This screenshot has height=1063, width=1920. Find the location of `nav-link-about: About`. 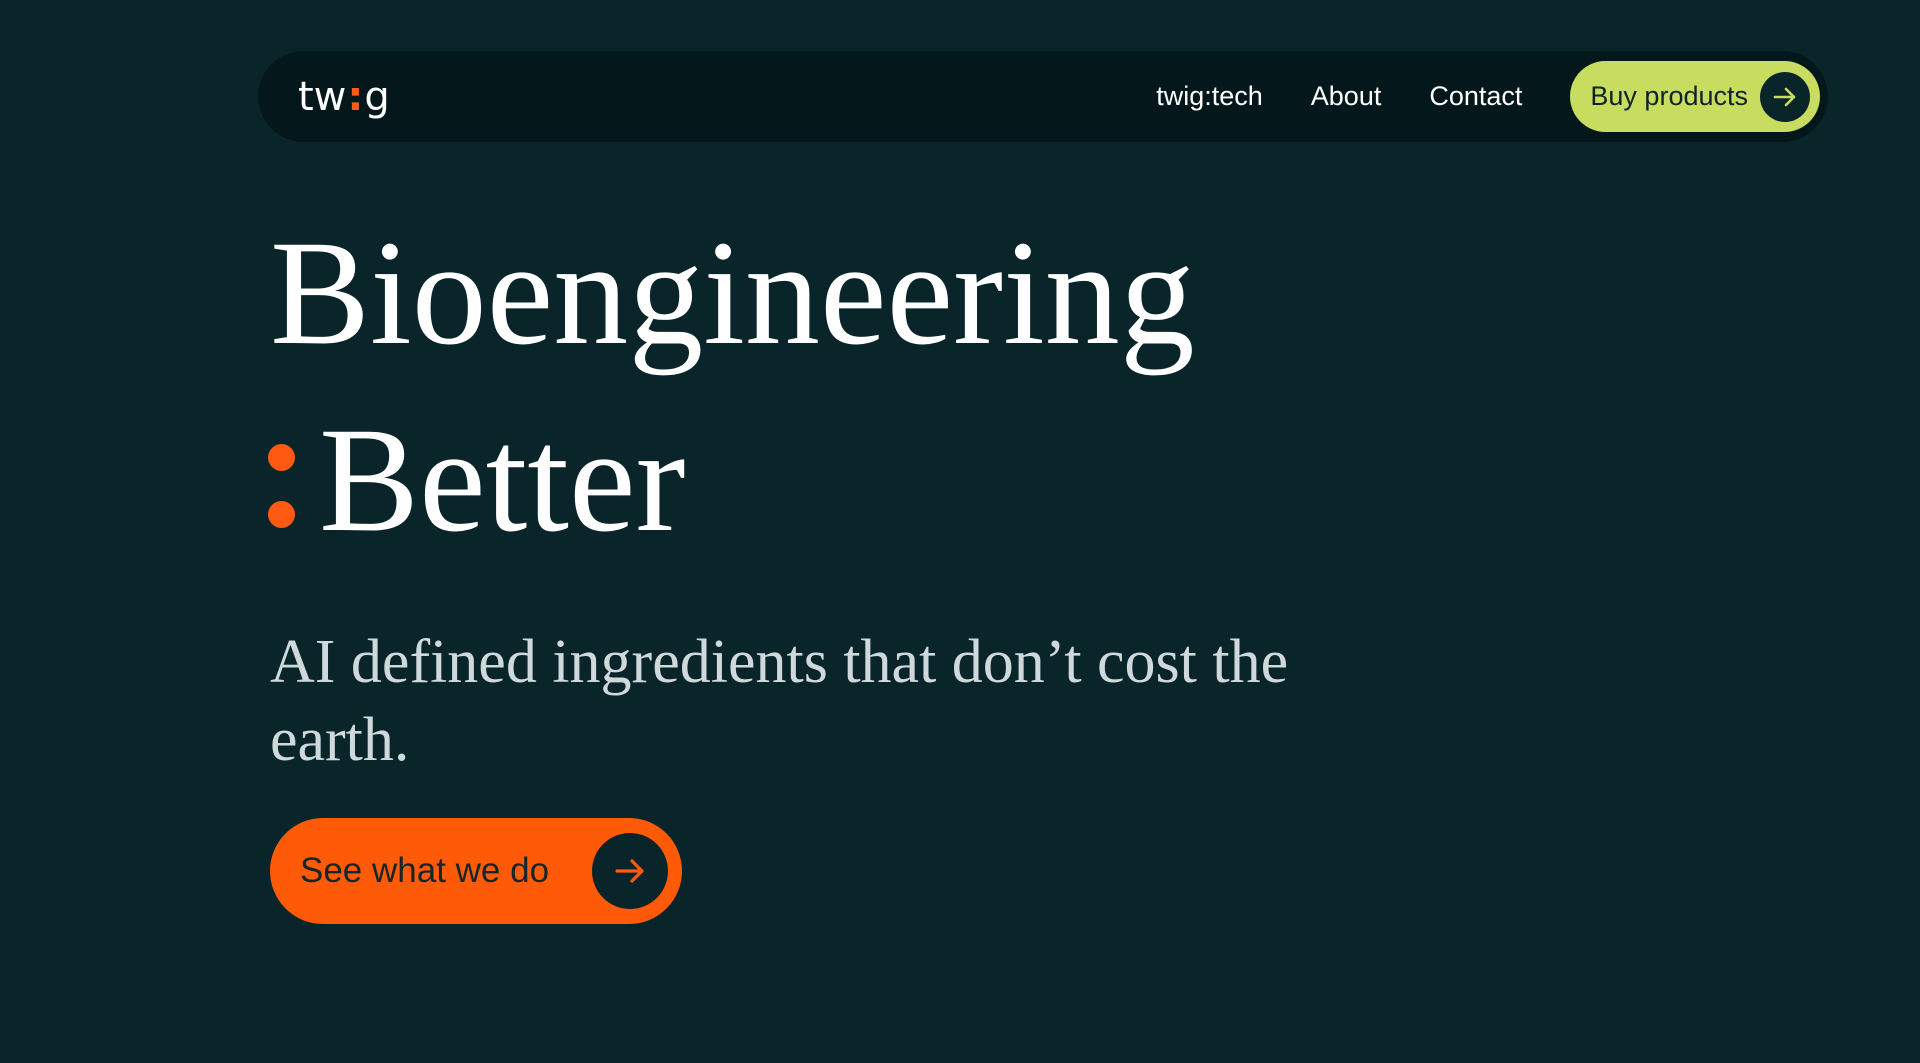

nav-link-about: About is located at coordinates (1346, 96).